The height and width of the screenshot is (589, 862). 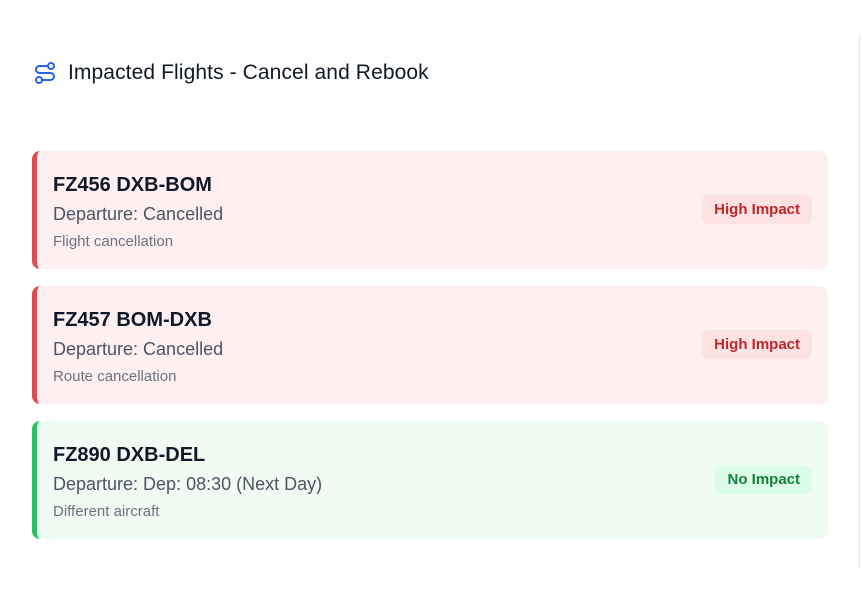 What do you see at coordinates (859, 301) in the screenshot?
I see `right-divider` at bounding box center [859, 301].